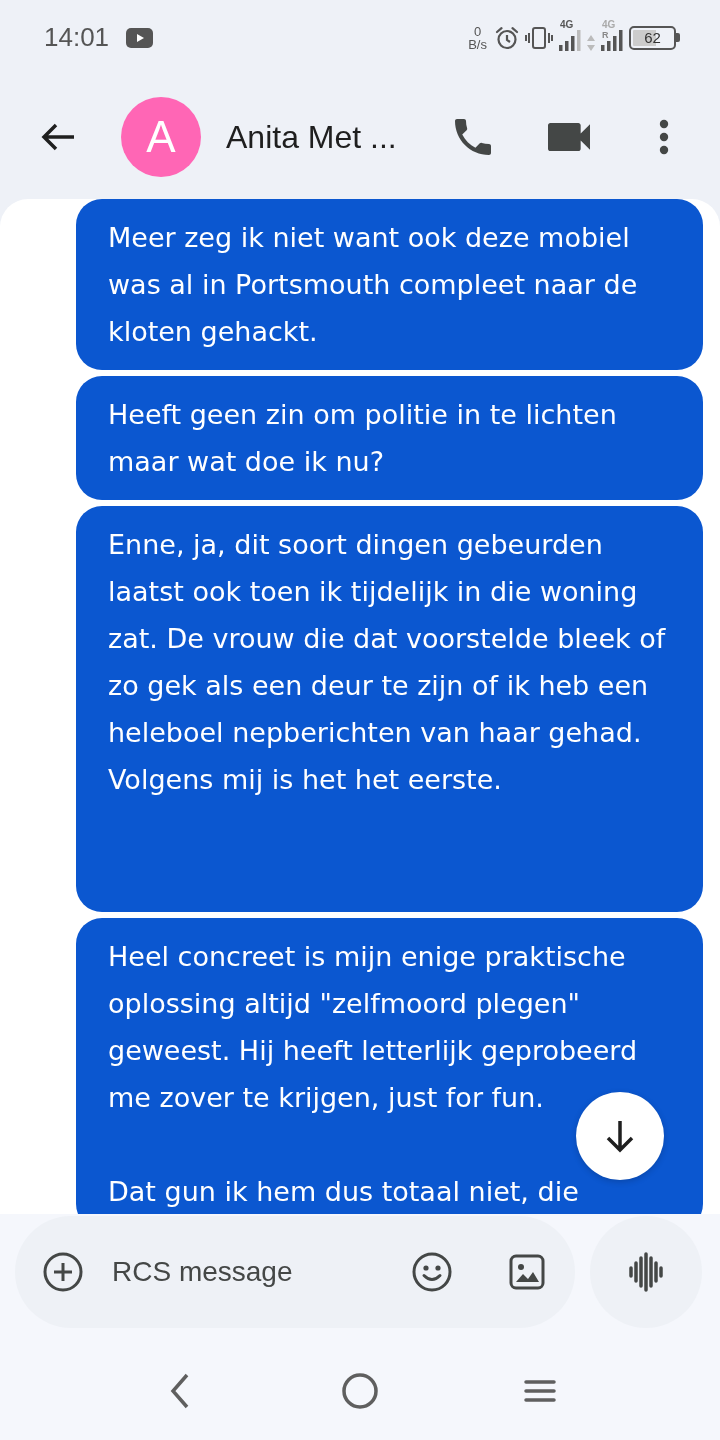 This screenshot has width=720, height=1440. Describe the element at coordinates (654, 37) in the screenshot. I see `battery-indicator: 62` at that location.